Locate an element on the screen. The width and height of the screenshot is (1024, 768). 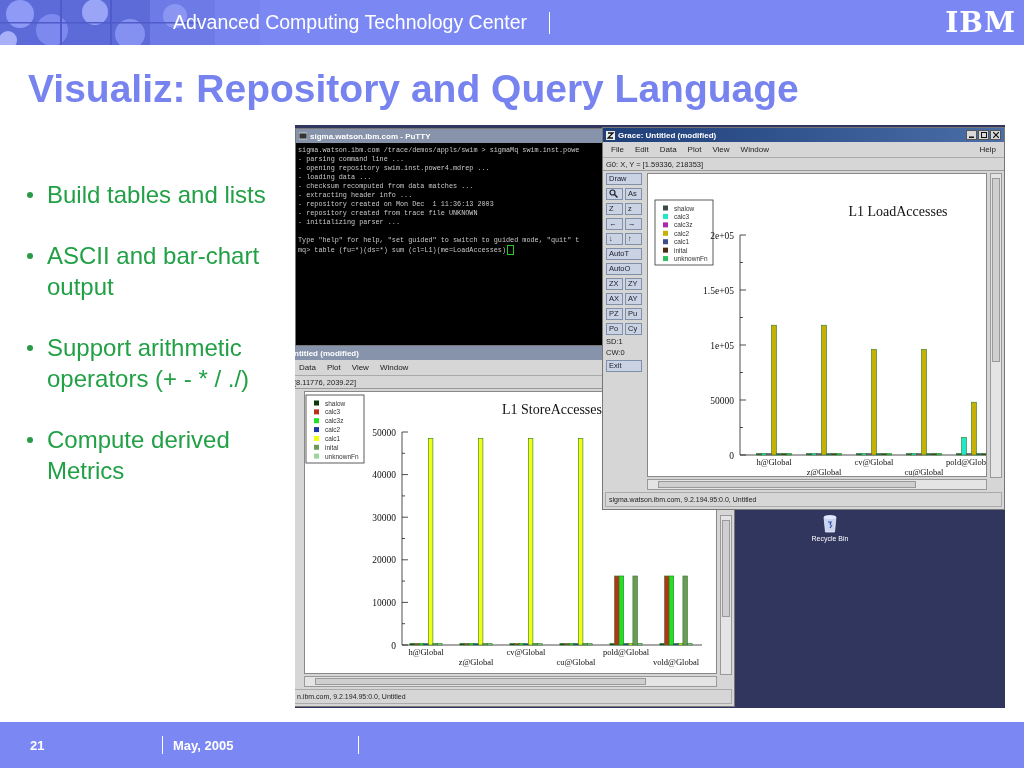
menu-item: File is located at coordinates (617, 149).